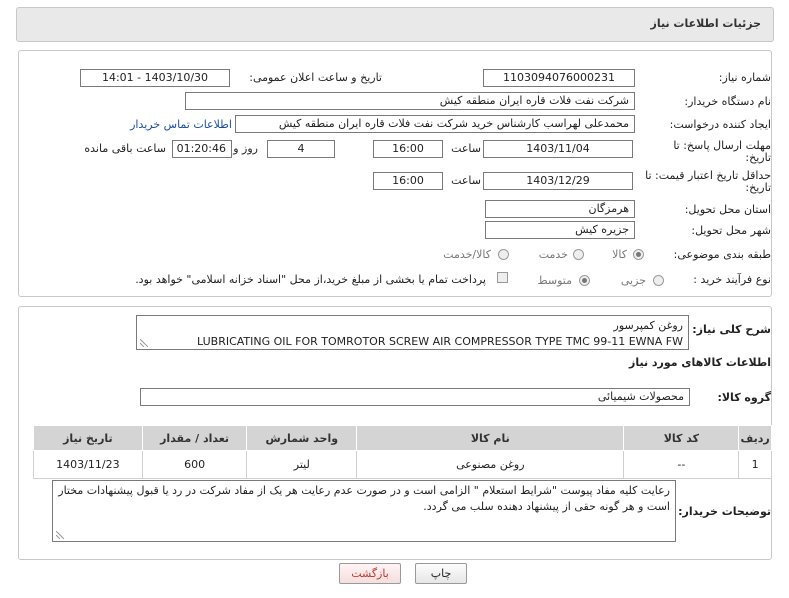  I want to click on cell-name: روغن مصنوعی, so click(490, 464).